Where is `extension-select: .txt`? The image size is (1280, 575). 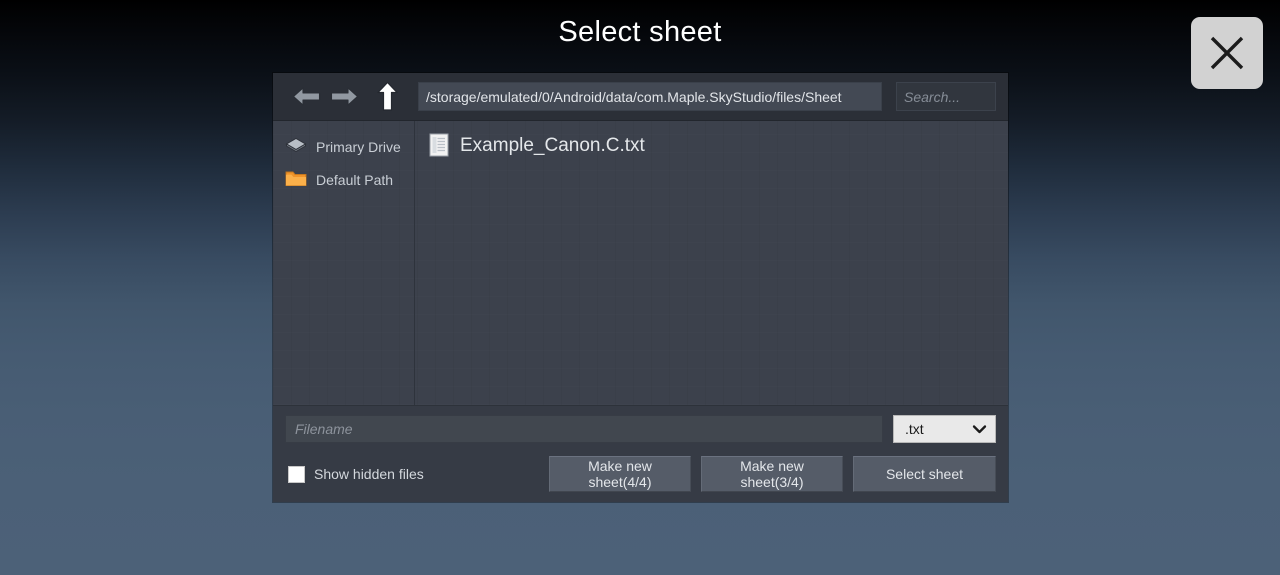
extension-select: .txt is located at coordinates (944, 429).